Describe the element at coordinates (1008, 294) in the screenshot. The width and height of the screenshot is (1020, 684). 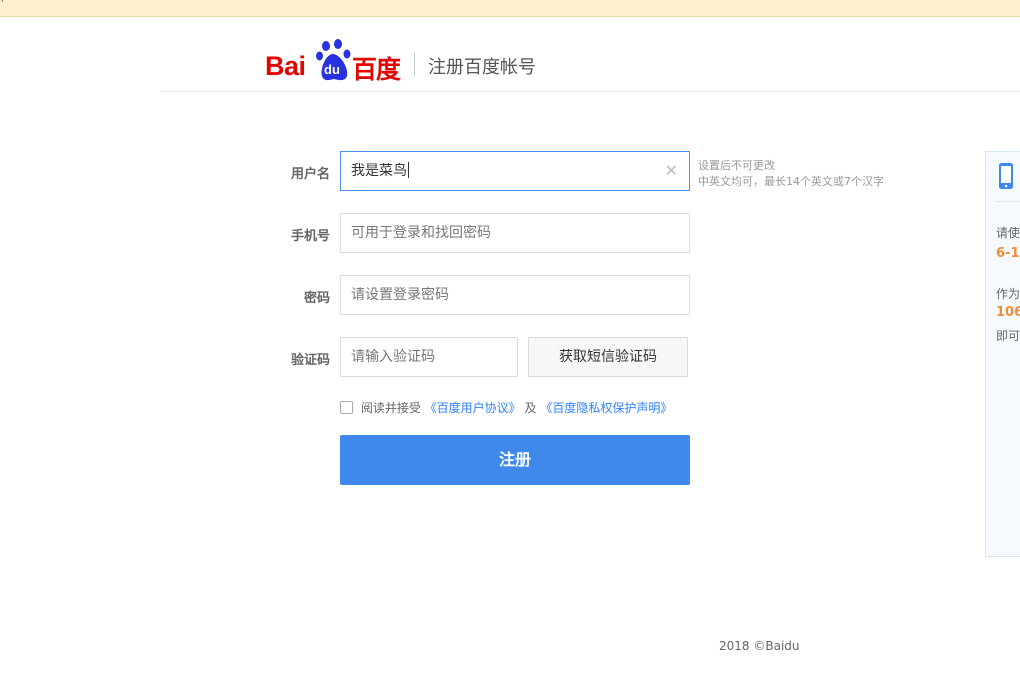
I see `panel-text-line3: 作为` at that location.